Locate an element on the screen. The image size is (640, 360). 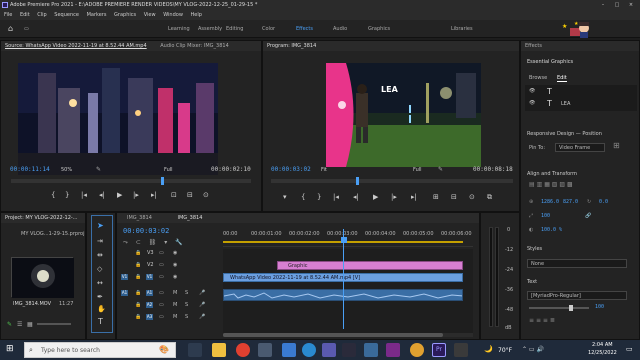
opacity-field: 100.0 % is located at coordinates (551, 230).